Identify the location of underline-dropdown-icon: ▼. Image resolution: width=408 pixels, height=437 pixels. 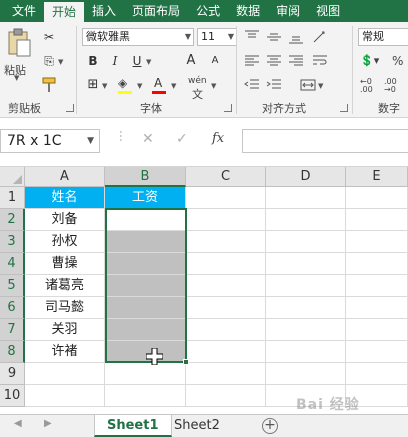
(148, 62).